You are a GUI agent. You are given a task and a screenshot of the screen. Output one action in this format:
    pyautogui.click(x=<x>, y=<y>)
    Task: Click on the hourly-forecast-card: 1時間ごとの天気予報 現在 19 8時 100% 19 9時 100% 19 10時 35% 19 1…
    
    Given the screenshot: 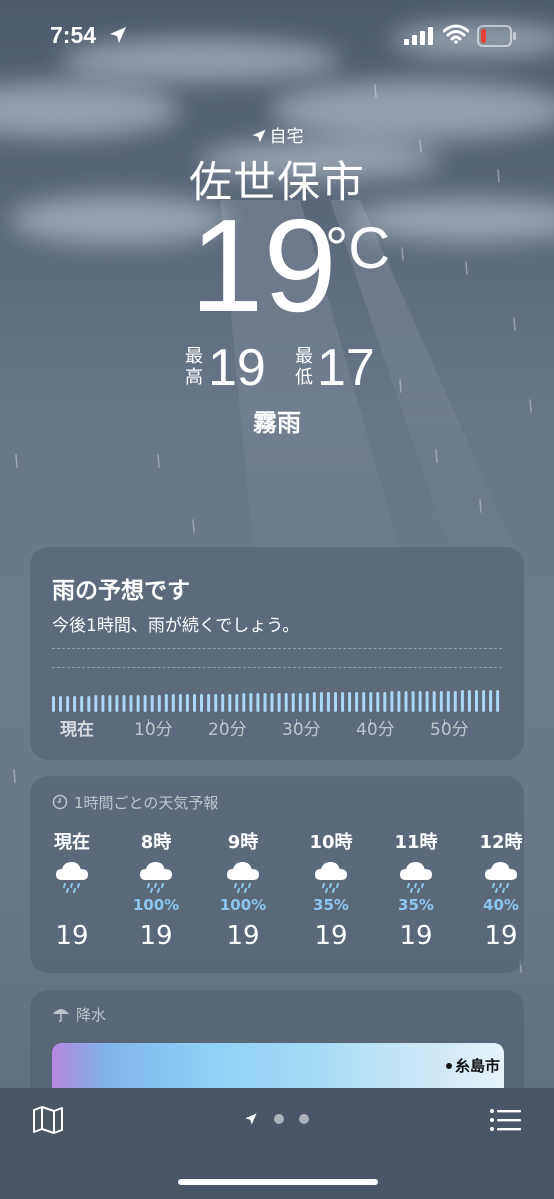 What is the action you would take?
    pyautogui.click(x=277, y=874)
    